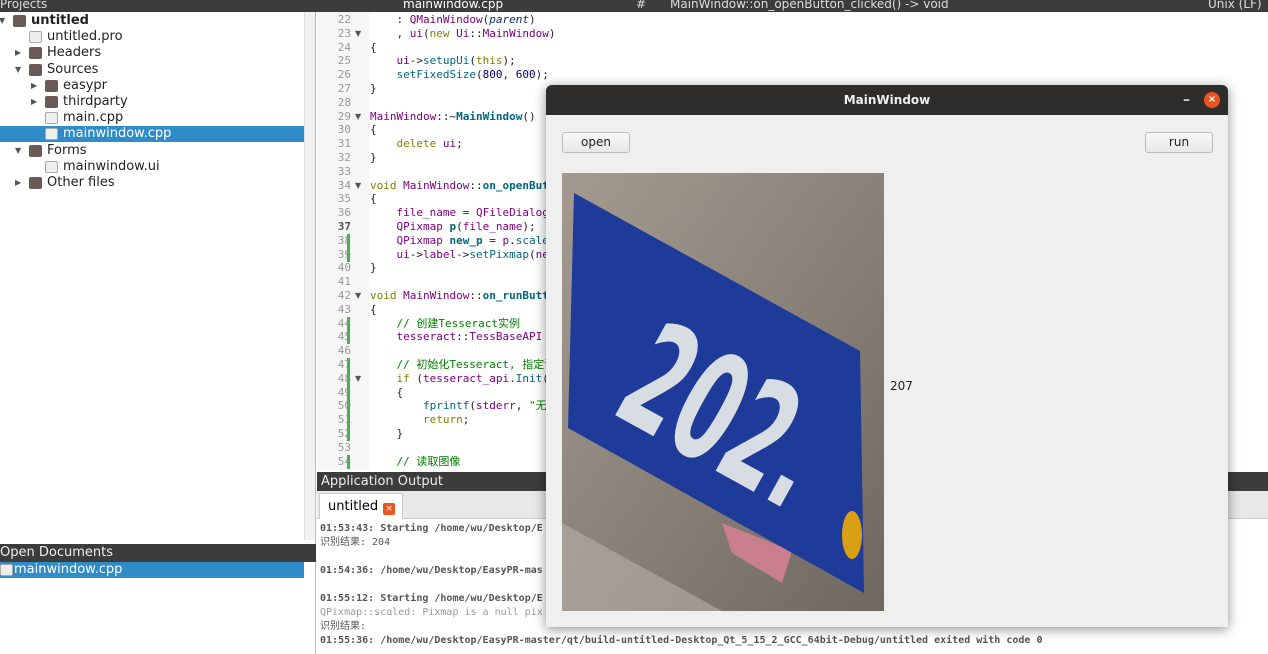 The height and width of the screenshot is (654, 1268). I want to click on tree-item: untitled.pro, so click(152, 37).